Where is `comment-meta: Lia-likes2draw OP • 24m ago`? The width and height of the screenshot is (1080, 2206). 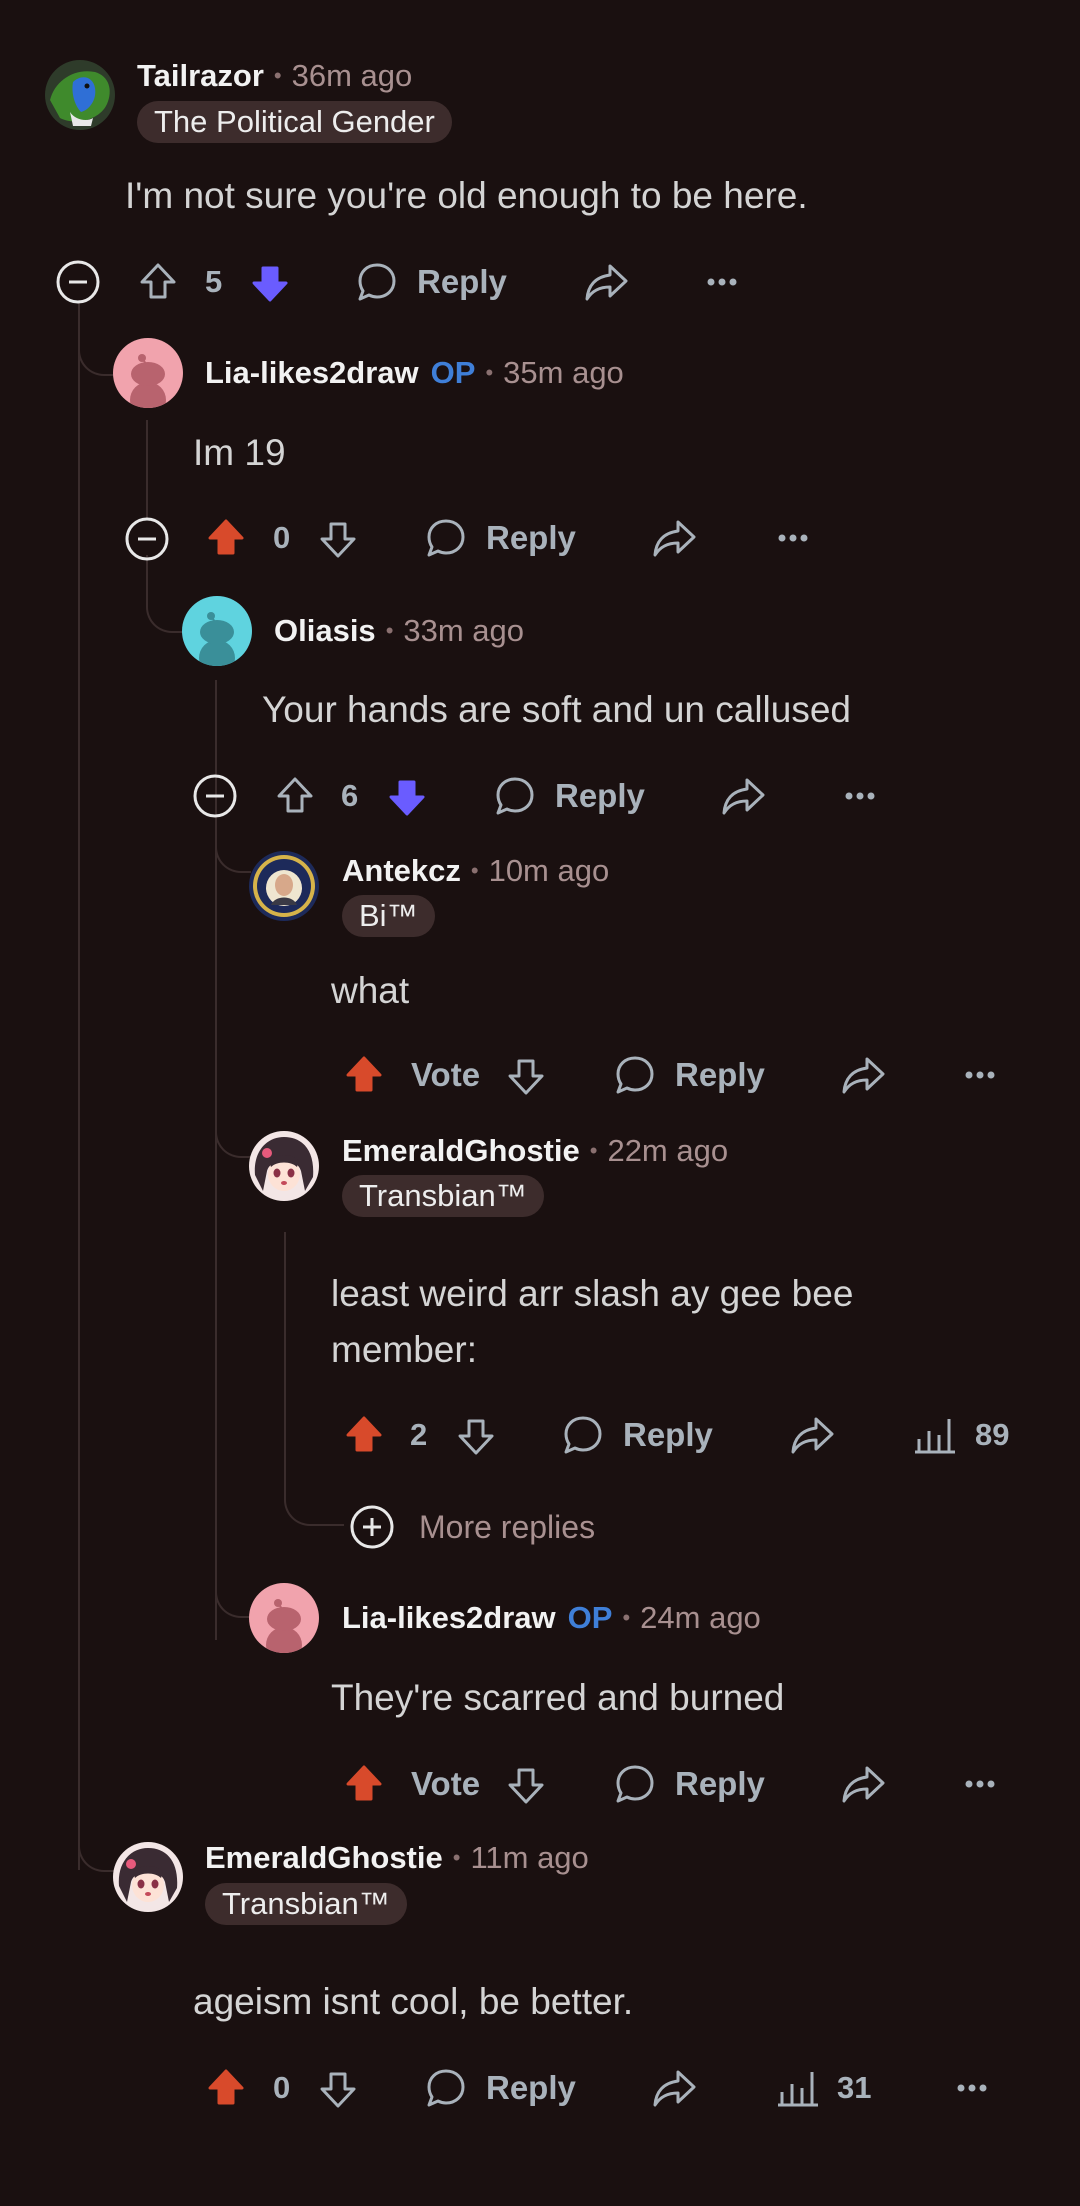
comment-meta: Lia-likes2draw OP • 24m ago is located at coordinates (551, 1618).